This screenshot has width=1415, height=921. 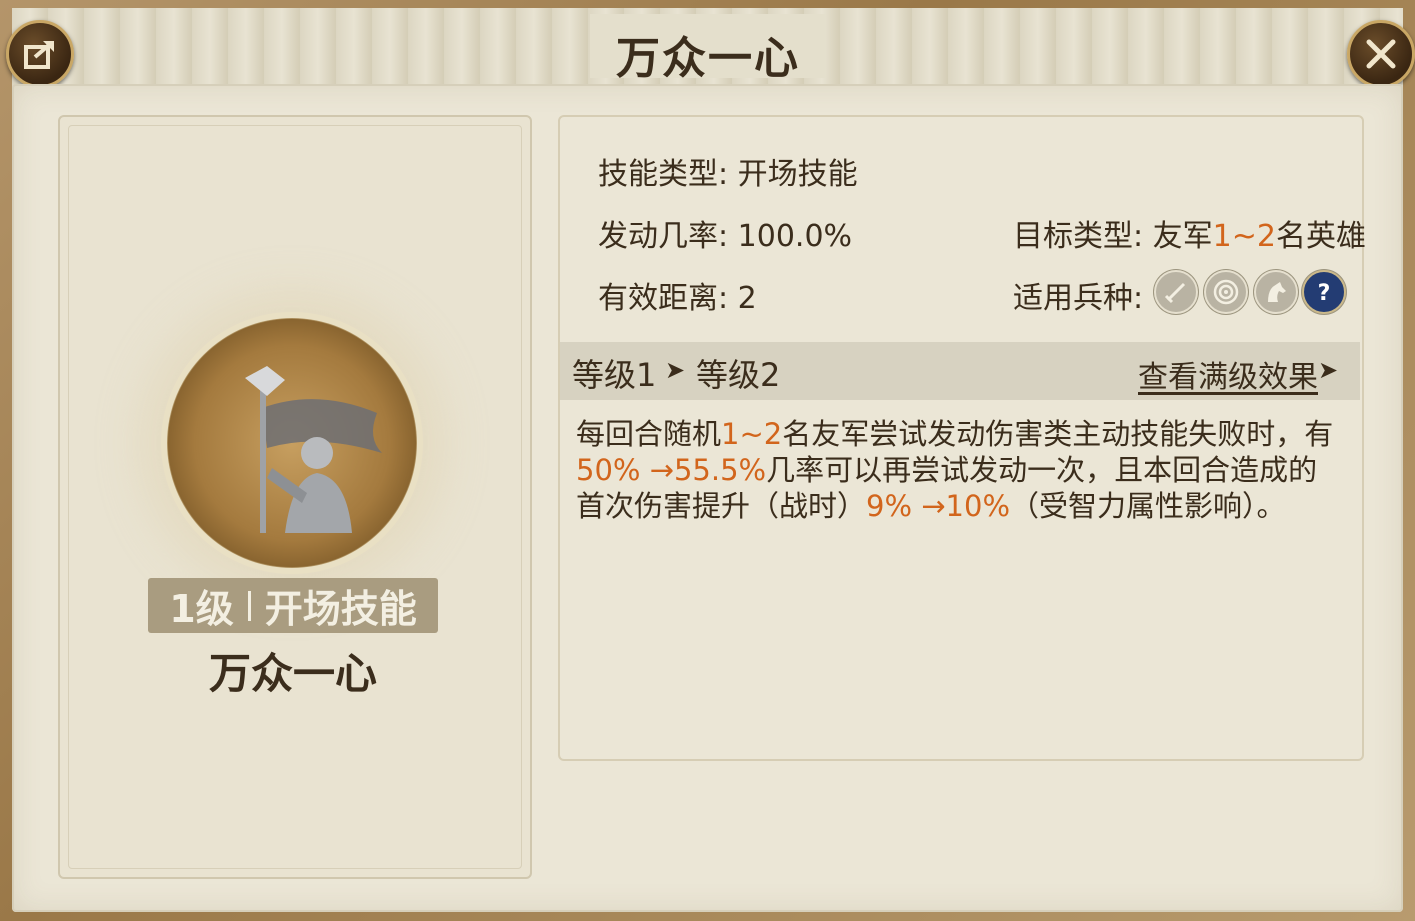 What do you see at coordinates (671, 470) in the screenshot?
I see `desc-highlight: 50% →55.5%` at bounding box center [671, 470].